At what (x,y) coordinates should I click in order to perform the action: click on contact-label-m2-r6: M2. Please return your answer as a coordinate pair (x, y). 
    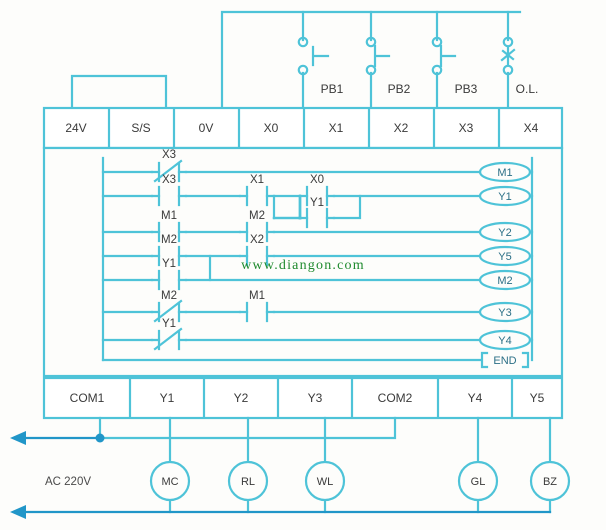
    Looking at the image, I should click on (169, 296).